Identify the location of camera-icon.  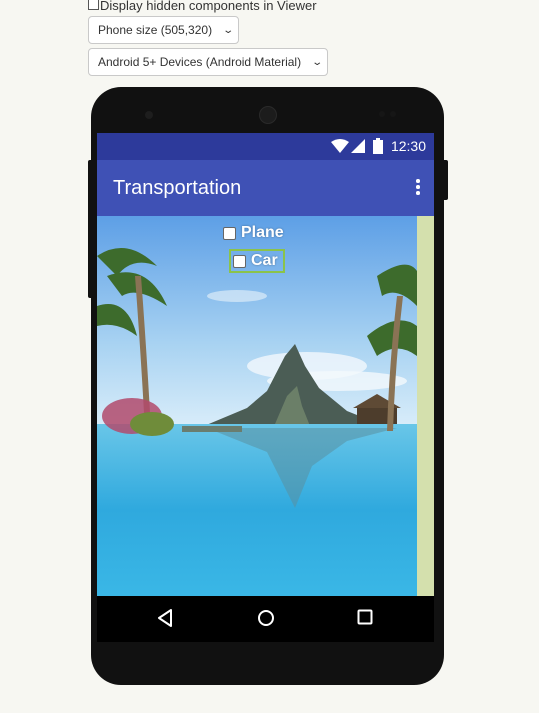
(149, 115).